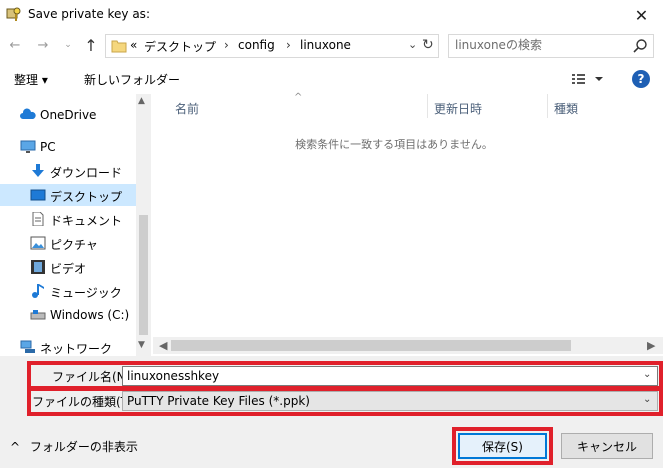 The height and width of the screenshot is (468, 663). I want to click on putty-key-icon, so click(13, 14).